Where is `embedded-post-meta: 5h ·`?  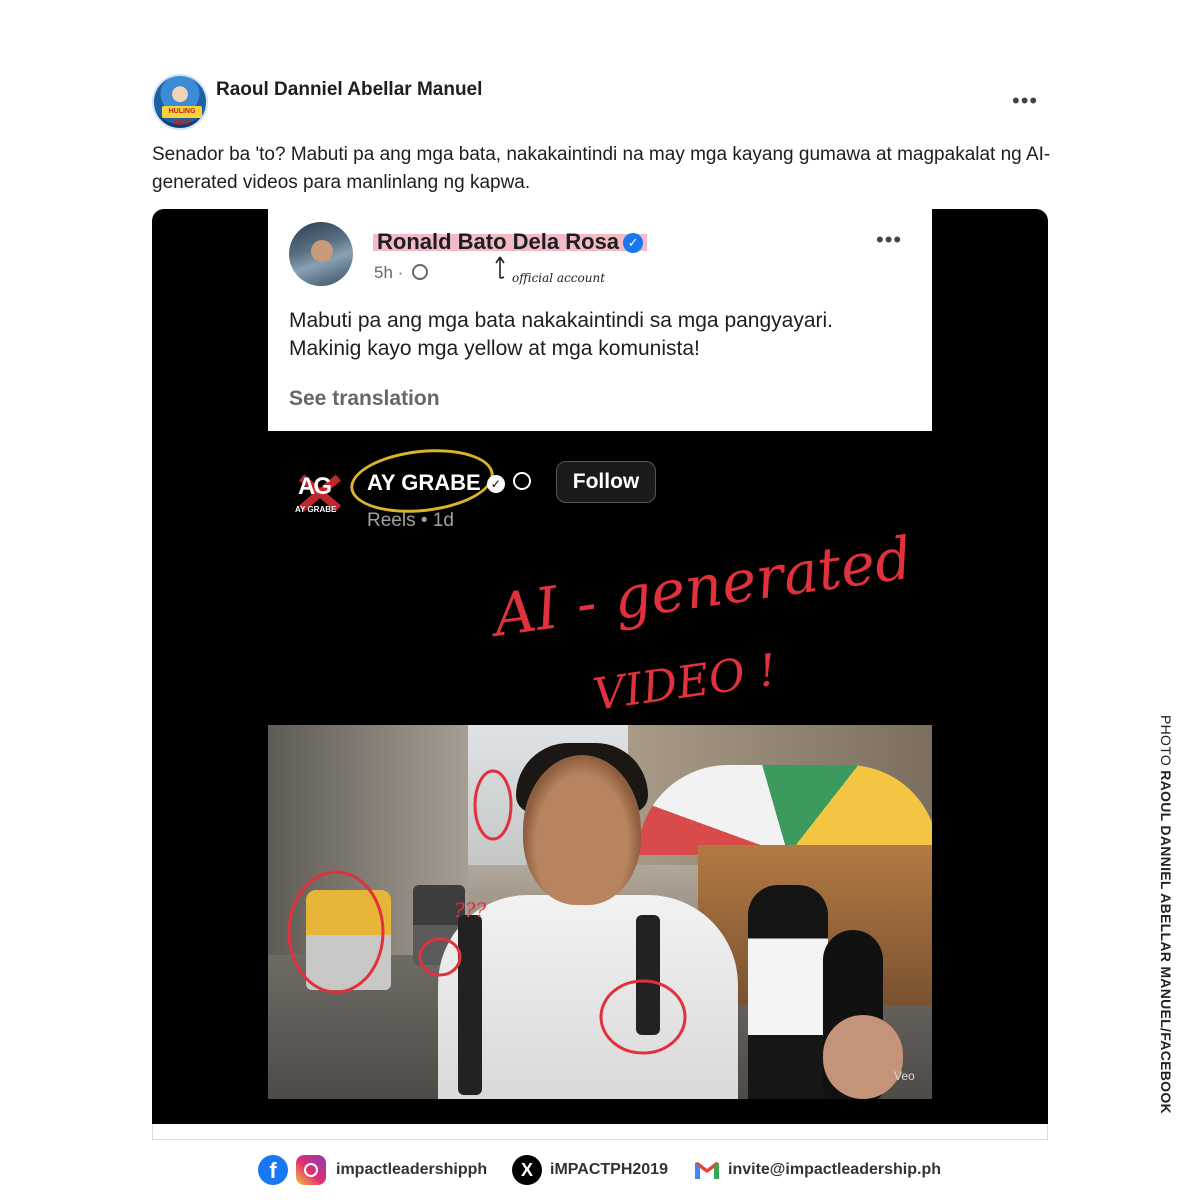
embedded-post-meta: 5h · is located at coordinates (401, 273).